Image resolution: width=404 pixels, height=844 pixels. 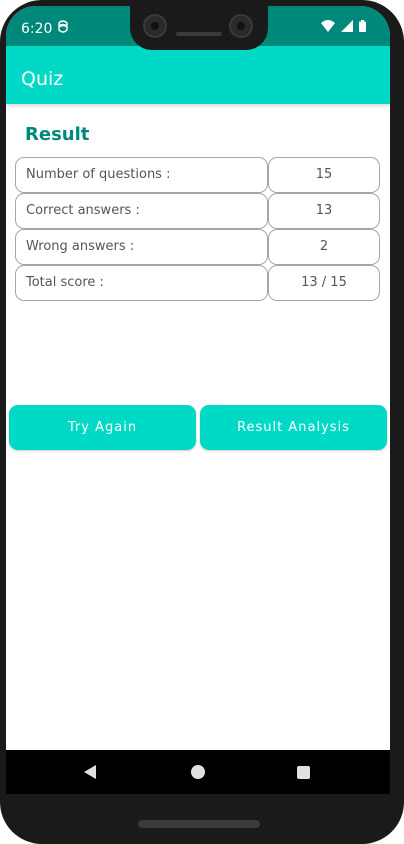 I want to click on result-row-wrong: Wrong answers : 2, so click(x=198, y=247).